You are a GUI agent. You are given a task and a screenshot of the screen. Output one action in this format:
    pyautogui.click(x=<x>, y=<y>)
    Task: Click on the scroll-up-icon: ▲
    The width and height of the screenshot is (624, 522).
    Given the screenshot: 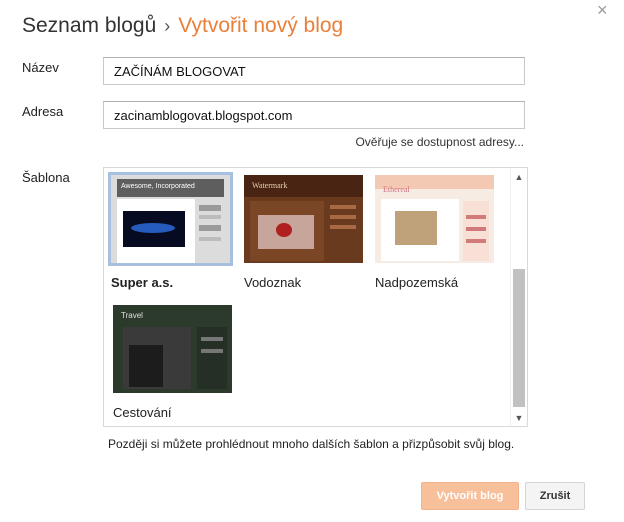 What is the action you would take?
    pyautogui.click(x=519, y=177)
    